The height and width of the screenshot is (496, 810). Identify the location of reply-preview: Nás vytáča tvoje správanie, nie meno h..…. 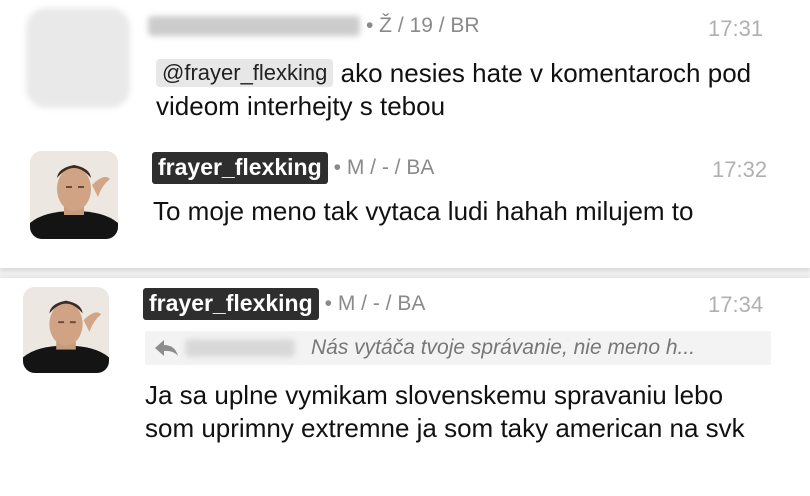
(458, 348).